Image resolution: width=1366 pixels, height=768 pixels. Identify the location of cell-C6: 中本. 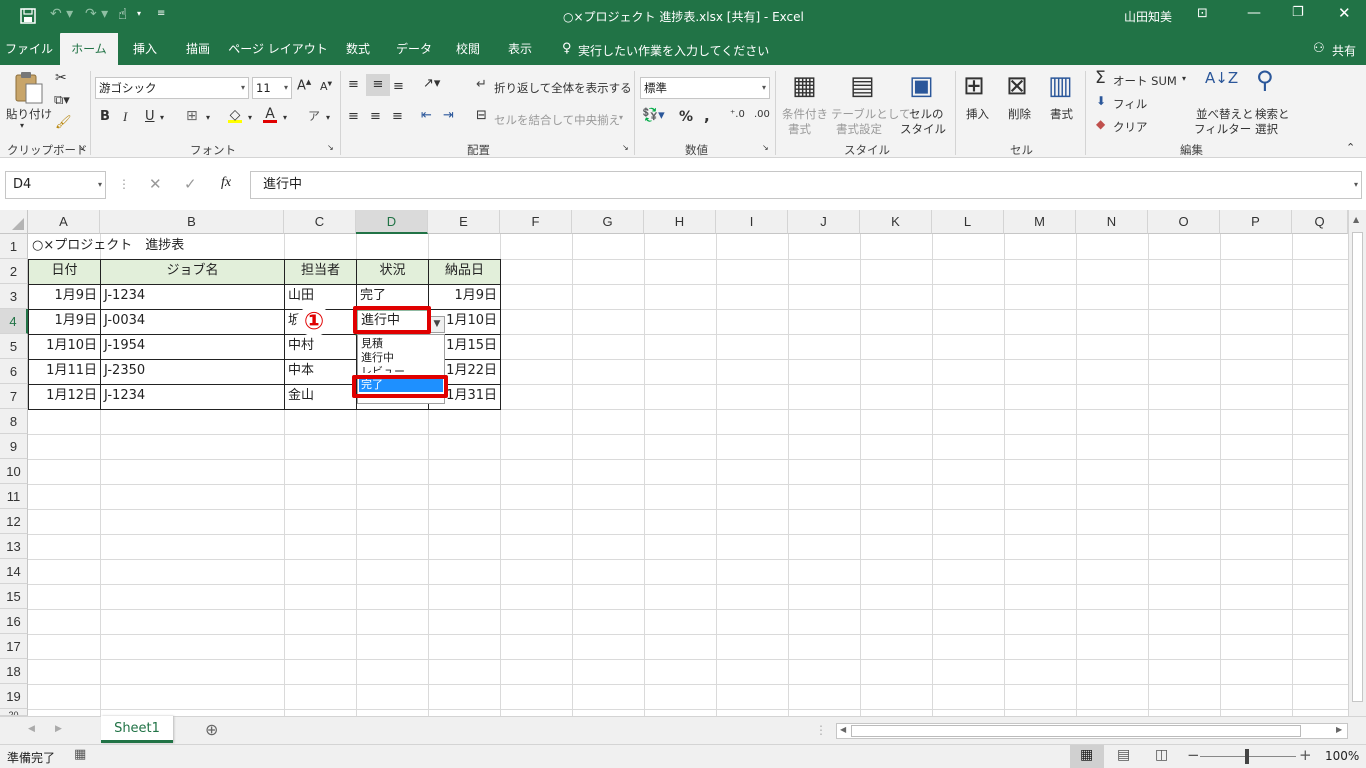
(301, 371).